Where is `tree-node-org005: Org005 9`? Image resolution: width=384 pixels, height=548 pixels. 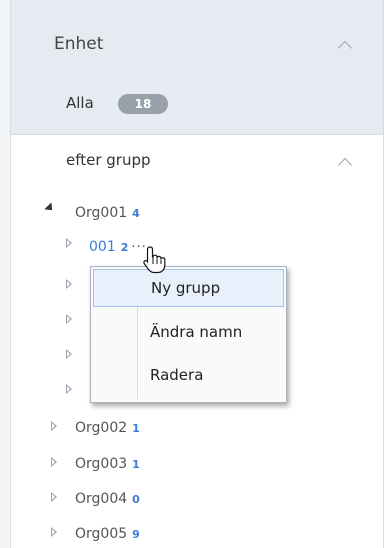
tree-node-org005: Org005 9 is located at coordinates (107, 534).